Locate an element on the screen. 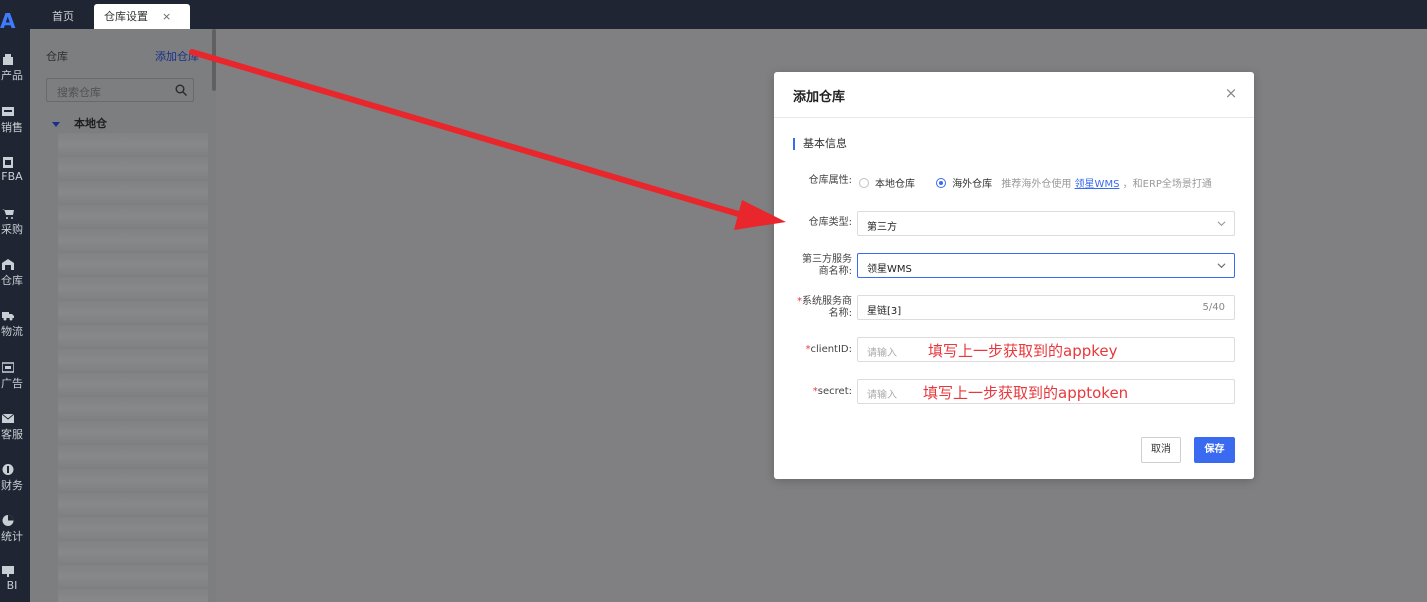 This screenshot has width=1427, height=602. warehouse-panel-title: 仓库 is located at coordinates (57, 56).